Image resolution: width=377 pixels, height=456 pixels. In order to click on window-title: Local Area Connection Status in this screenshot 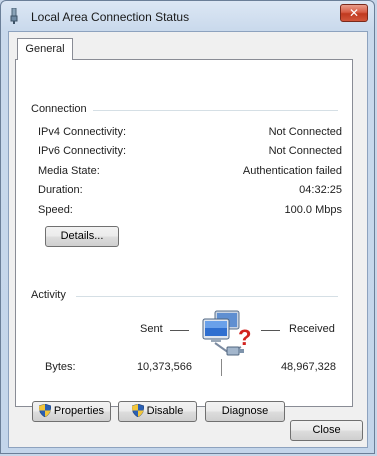, I will do `click(110, 17)`.